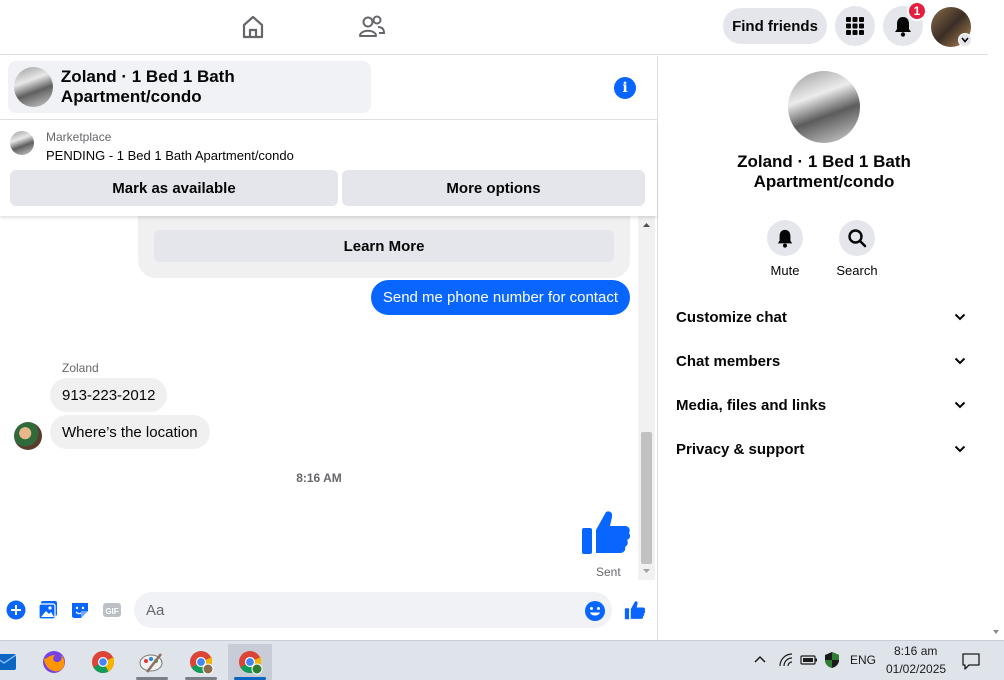 The height and width of the screenshot is (680, 1004). What do you see at coordinates (494, 27) in the screenshot?
I see `top-nav: Find friends 1` at bounding box center [494, 27].